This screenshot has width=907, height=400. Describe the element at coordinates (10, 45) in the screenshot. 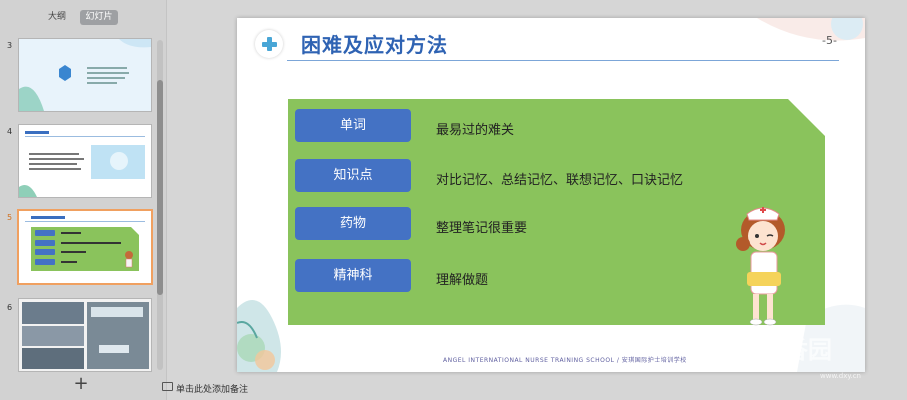

I see `slide-number: 3` at that location.